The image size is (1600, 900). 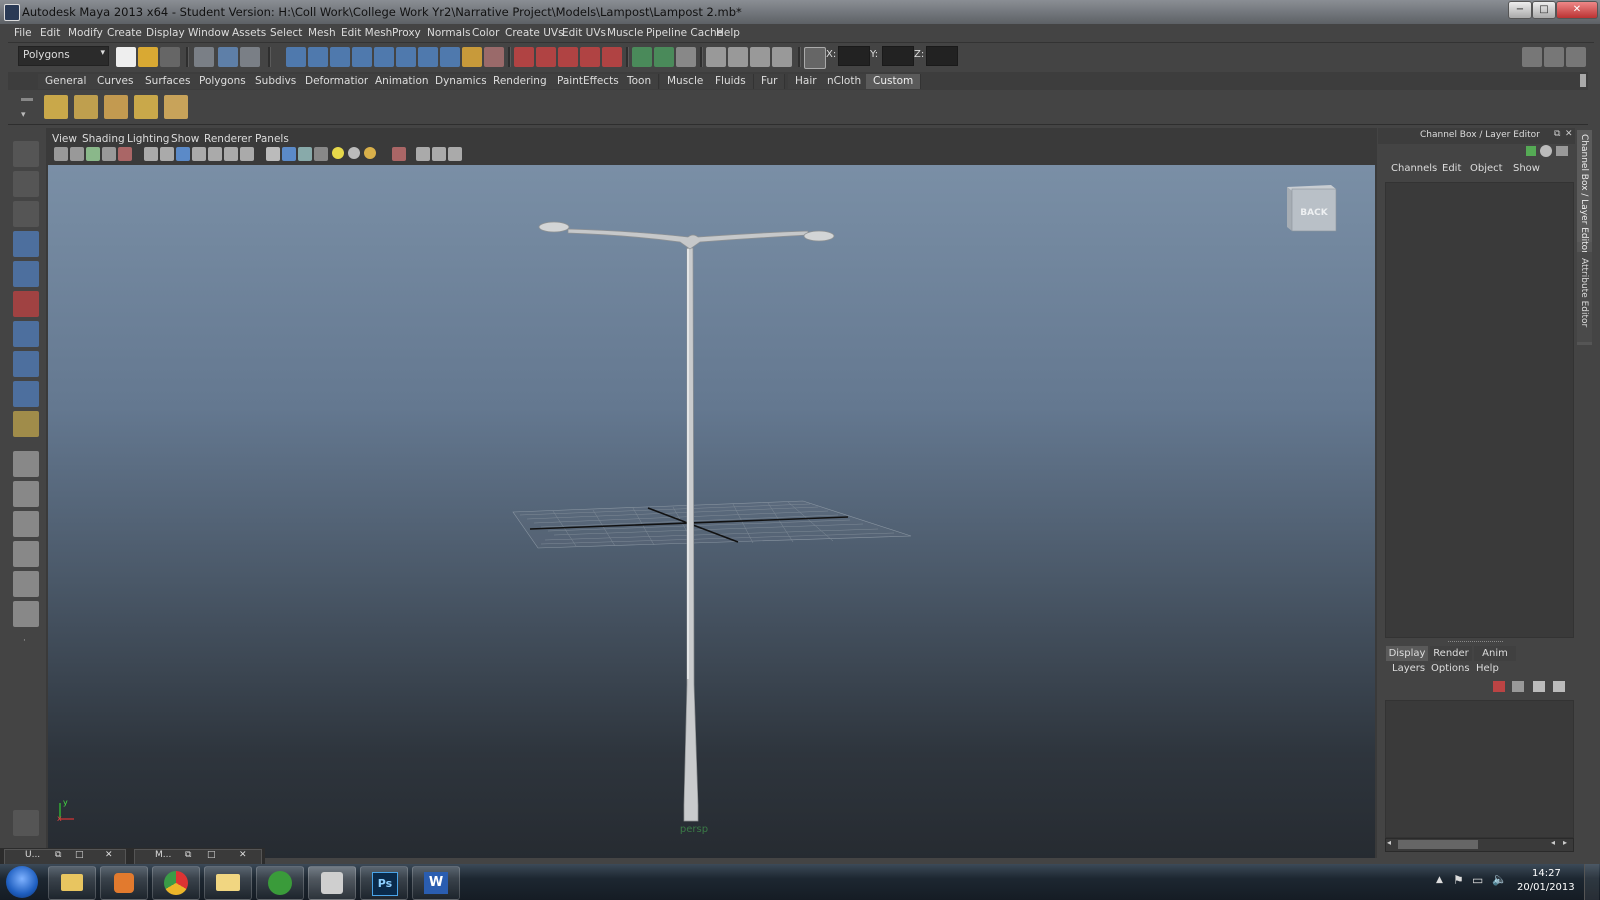 What do you see at coordinates (79, 855) in the screenshot?
I see `maximize-icon: □` at bounding box center [79, 855].